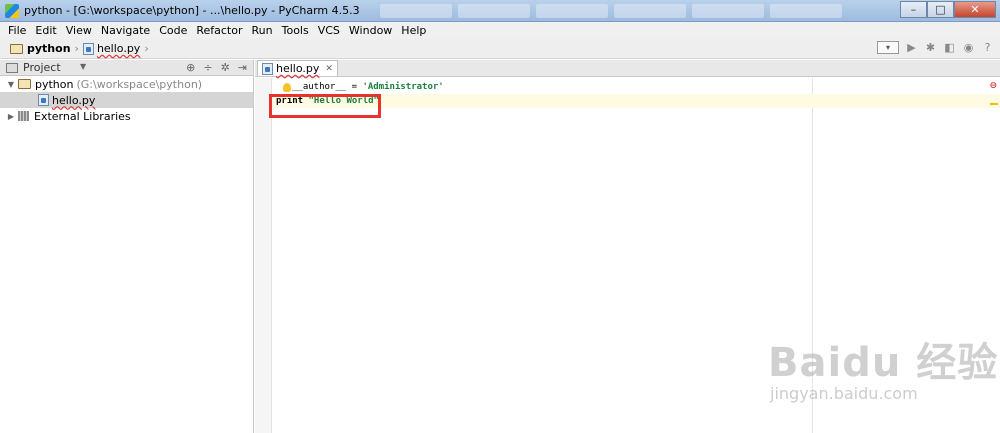  What do you see at coordinates (11, 116) in the screenshot?
I see `expand-right-icon: ▶` at bounding box center [11, 116].